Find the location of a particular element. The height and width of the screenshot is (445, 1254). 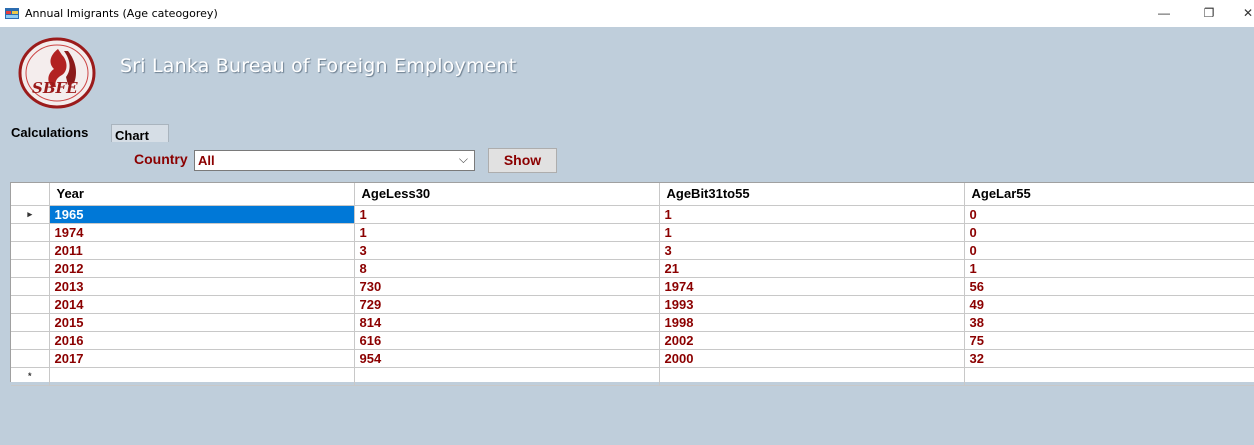

table-row: ▸ 1965 1 1 0 is located at coordinates (632, 214).